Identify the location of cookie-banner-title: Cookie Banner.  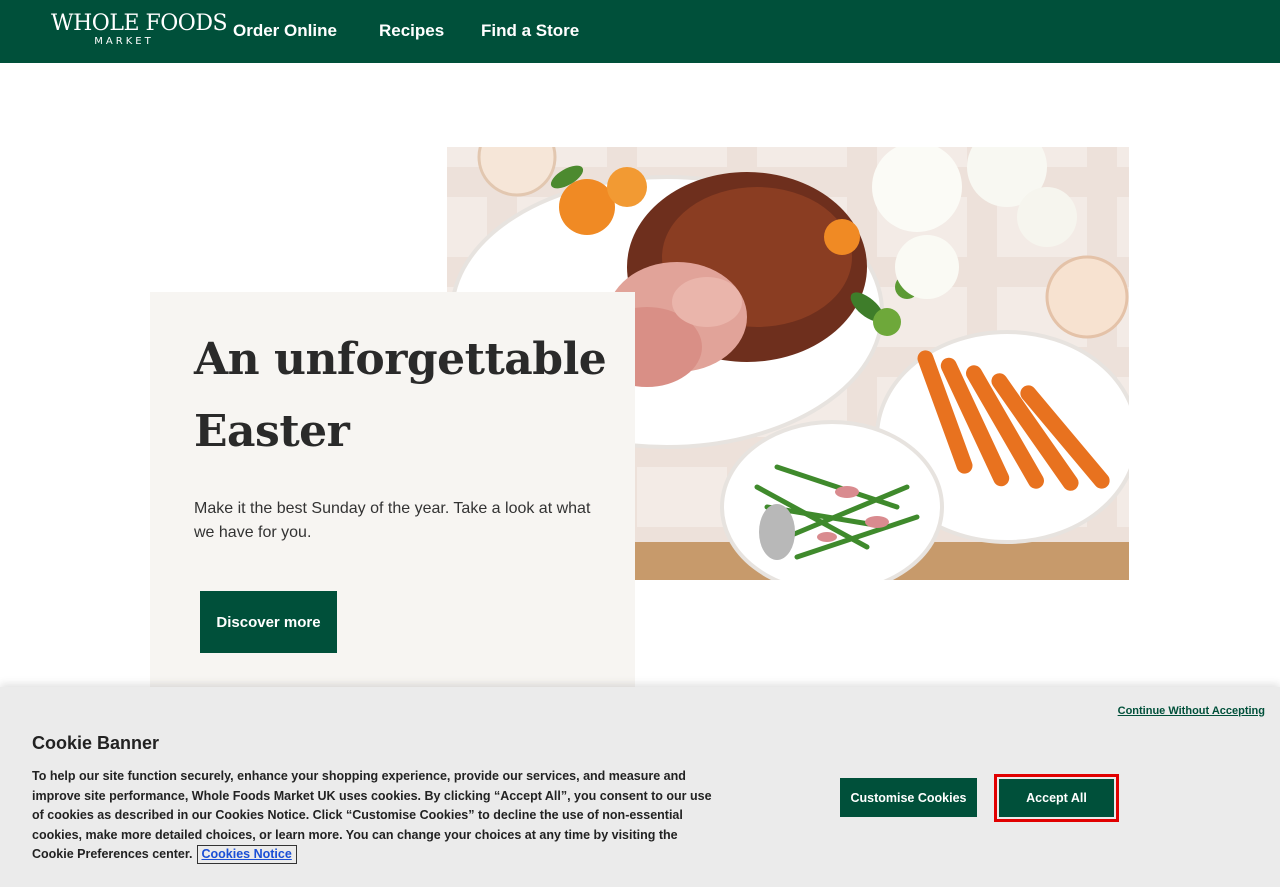
(96, 743).